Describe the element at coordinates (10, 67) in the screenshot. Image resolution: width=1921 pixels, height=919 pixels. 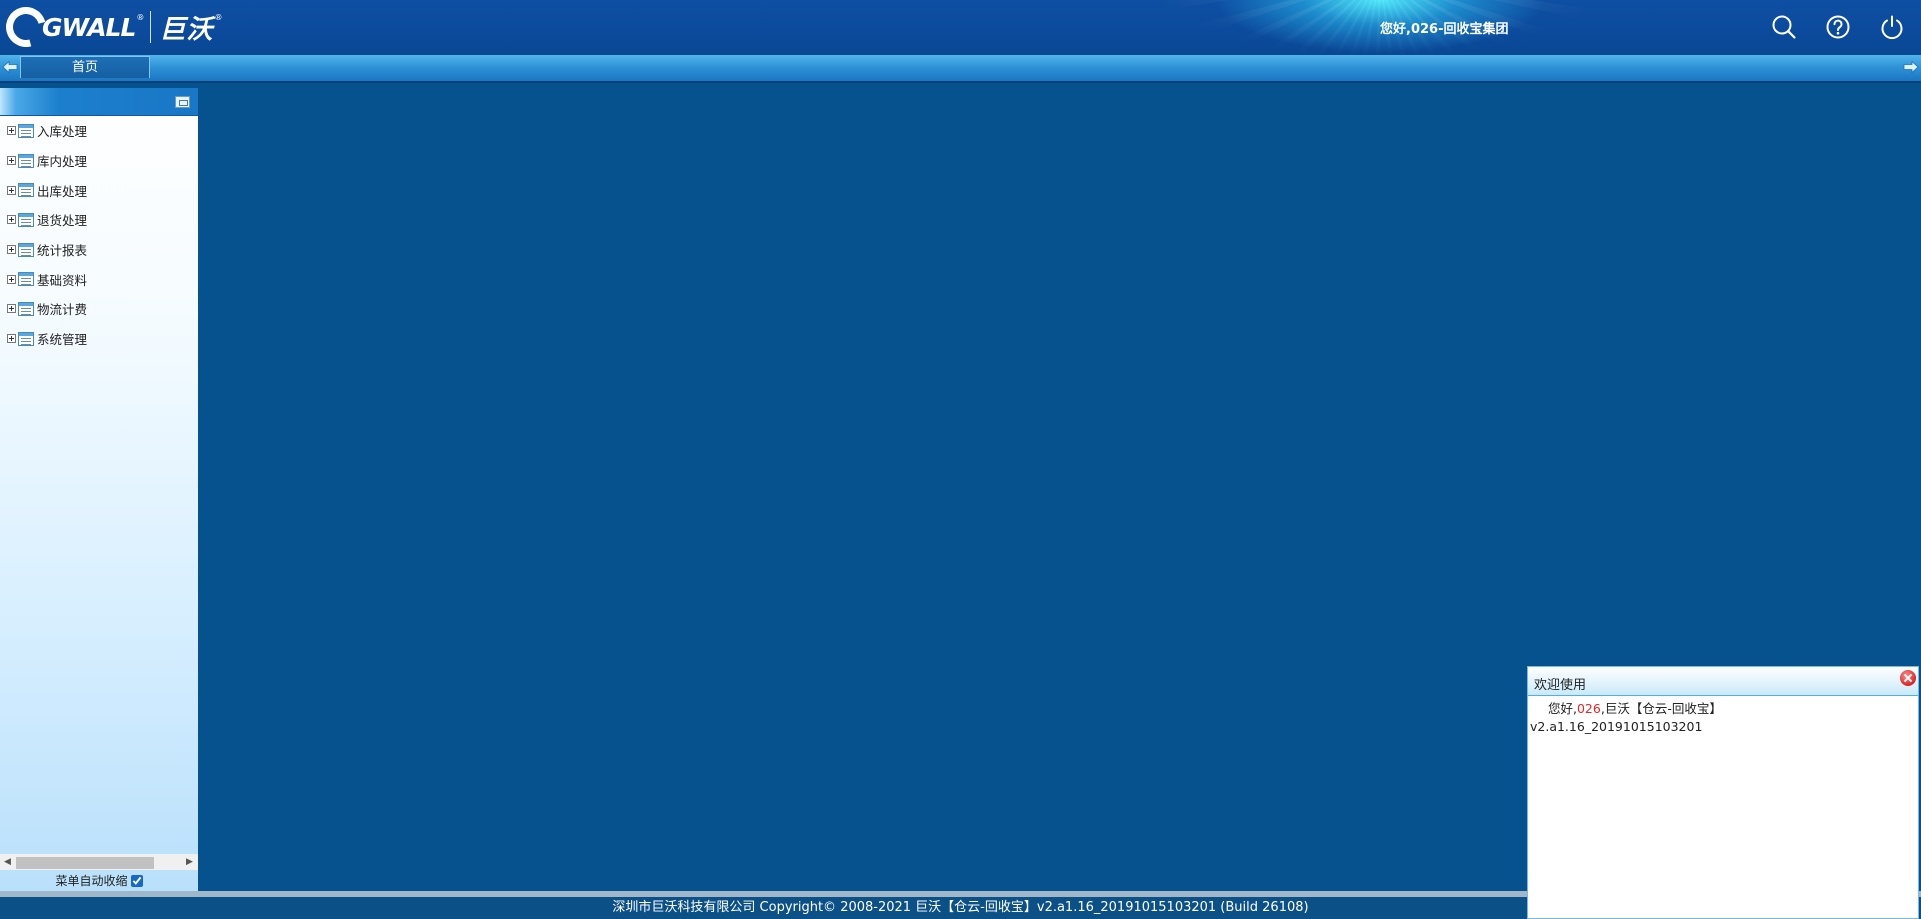
I see `tab-scroll-left-icon` at that location.